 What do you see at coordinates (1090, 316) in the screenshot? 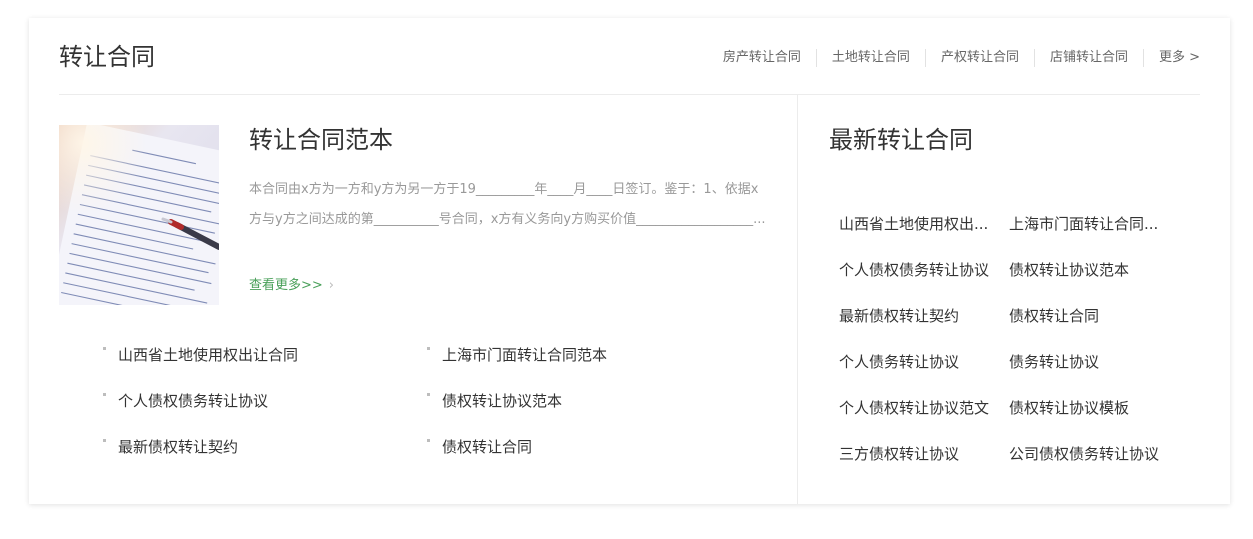
I see `latest-item: 债权转让合同` at bounding box center [1090, 316].